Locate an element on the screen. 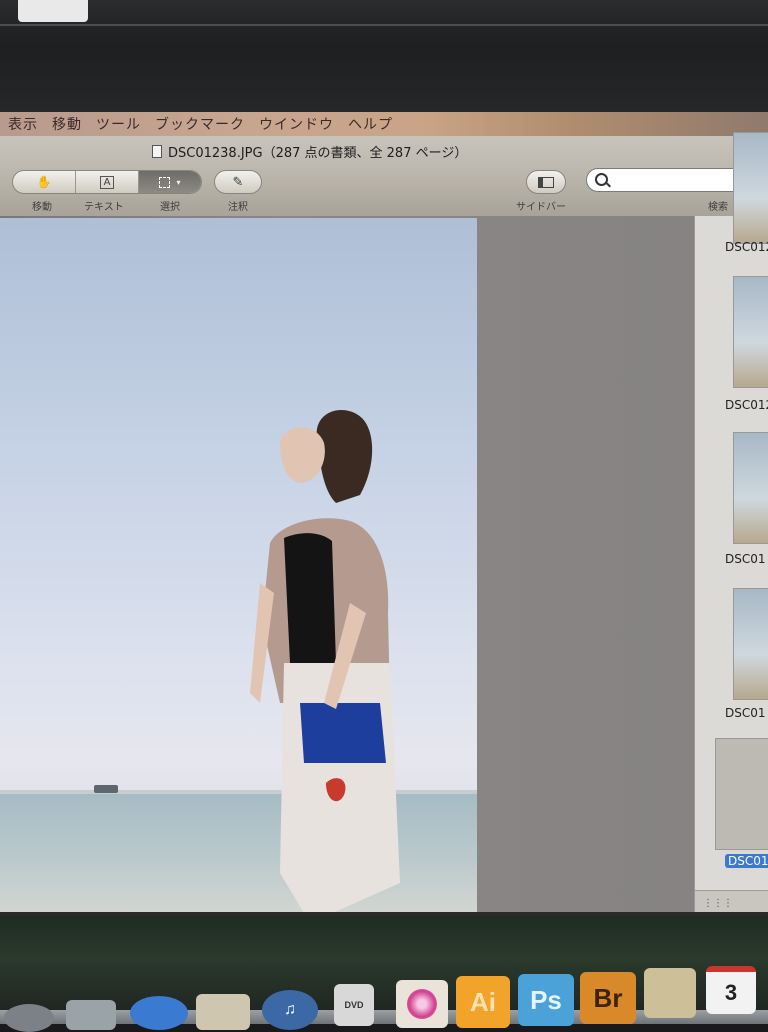 This screenshot has height=1032, width=768. move-tool-button: ✋ is located at coordinates (44, 182).